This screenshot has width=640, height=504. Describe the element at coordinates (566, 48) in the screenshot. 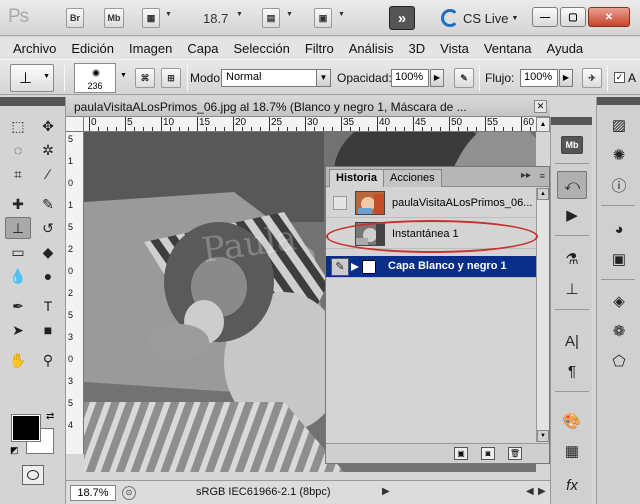

I see `menu-ayuda: Ayuda` at that location.